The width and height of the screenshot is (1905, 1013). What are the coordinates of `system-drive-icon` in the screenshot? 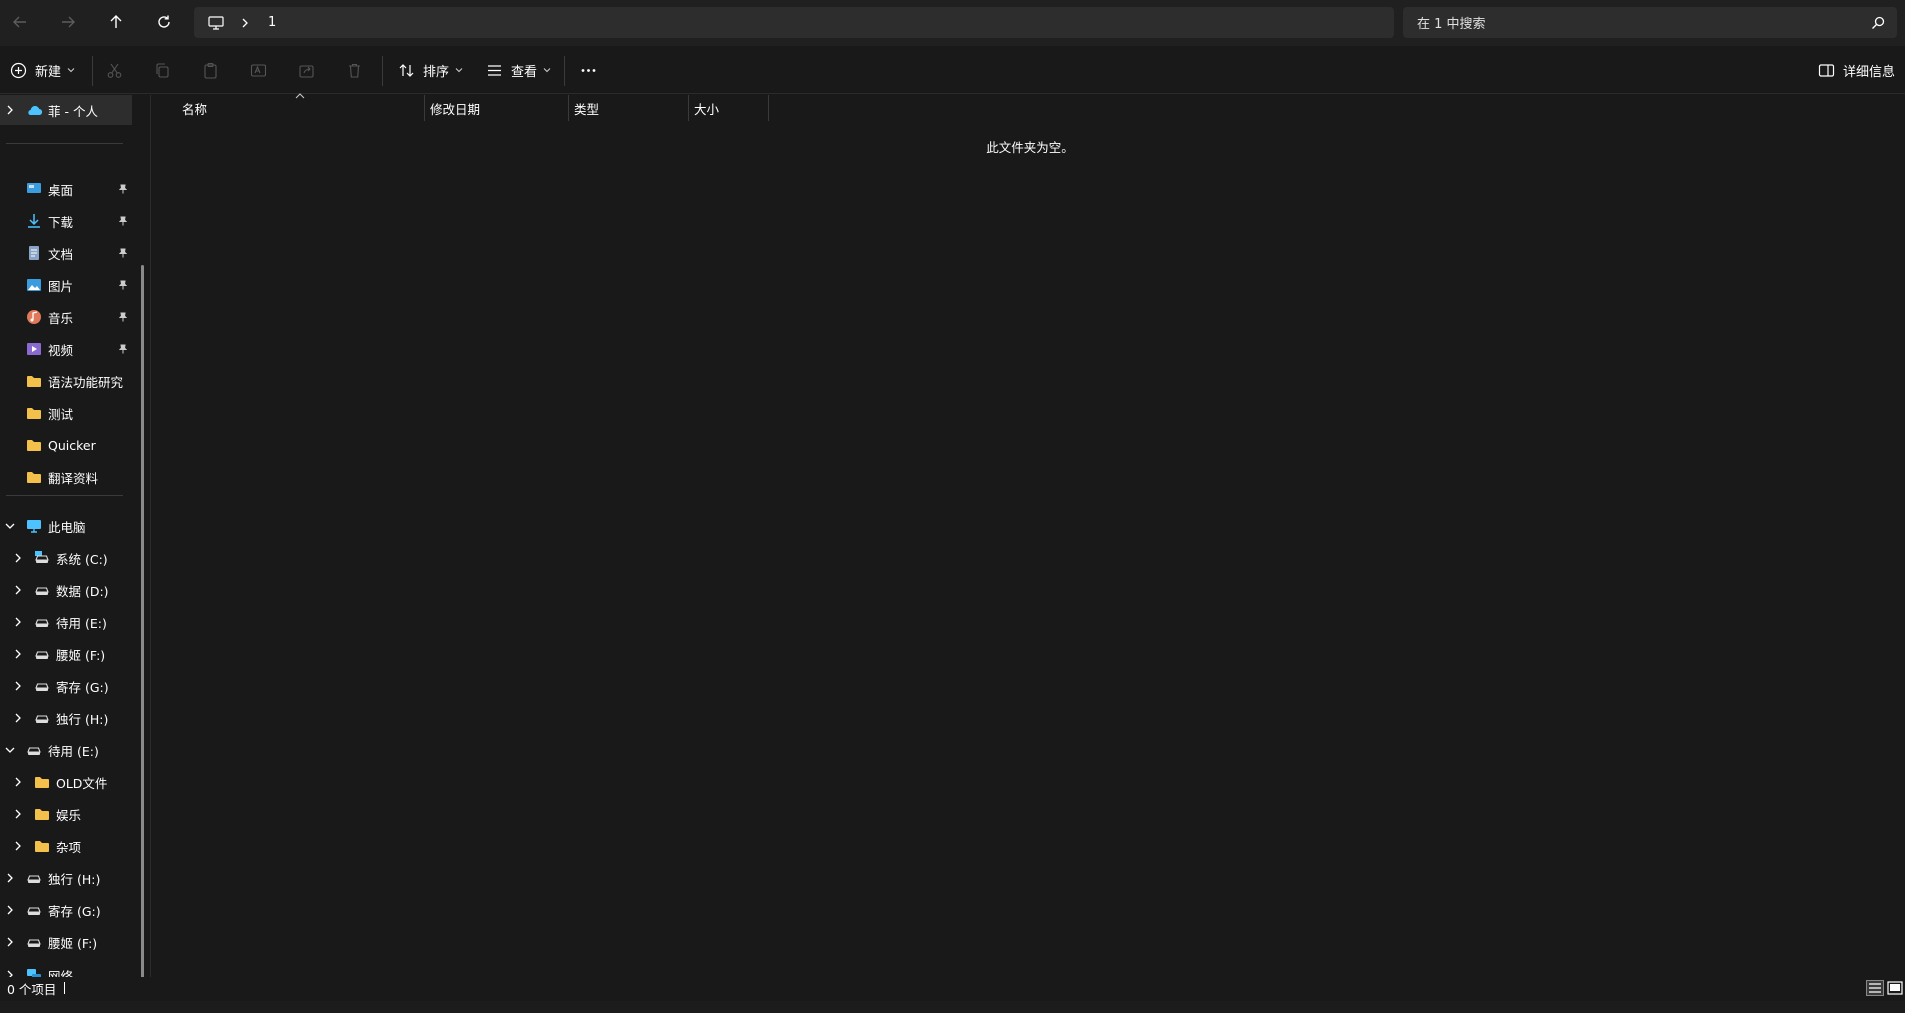 It's located at (42, 557).